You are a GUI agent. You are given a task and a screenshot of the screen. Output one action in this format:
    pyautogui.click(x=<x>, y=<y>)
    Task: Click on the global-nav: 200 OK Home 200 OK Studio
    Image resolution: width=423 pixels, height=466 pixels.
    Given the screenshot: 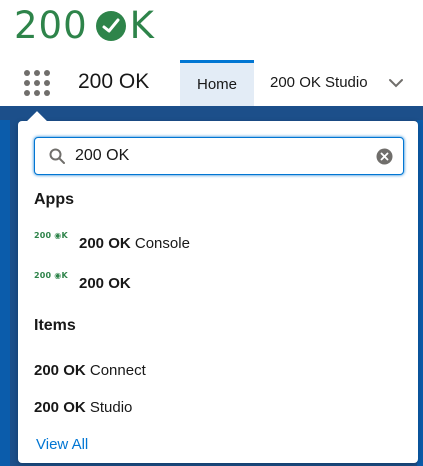 What is the action you would take?
    pyautogui.click(x=211, y=83)
    